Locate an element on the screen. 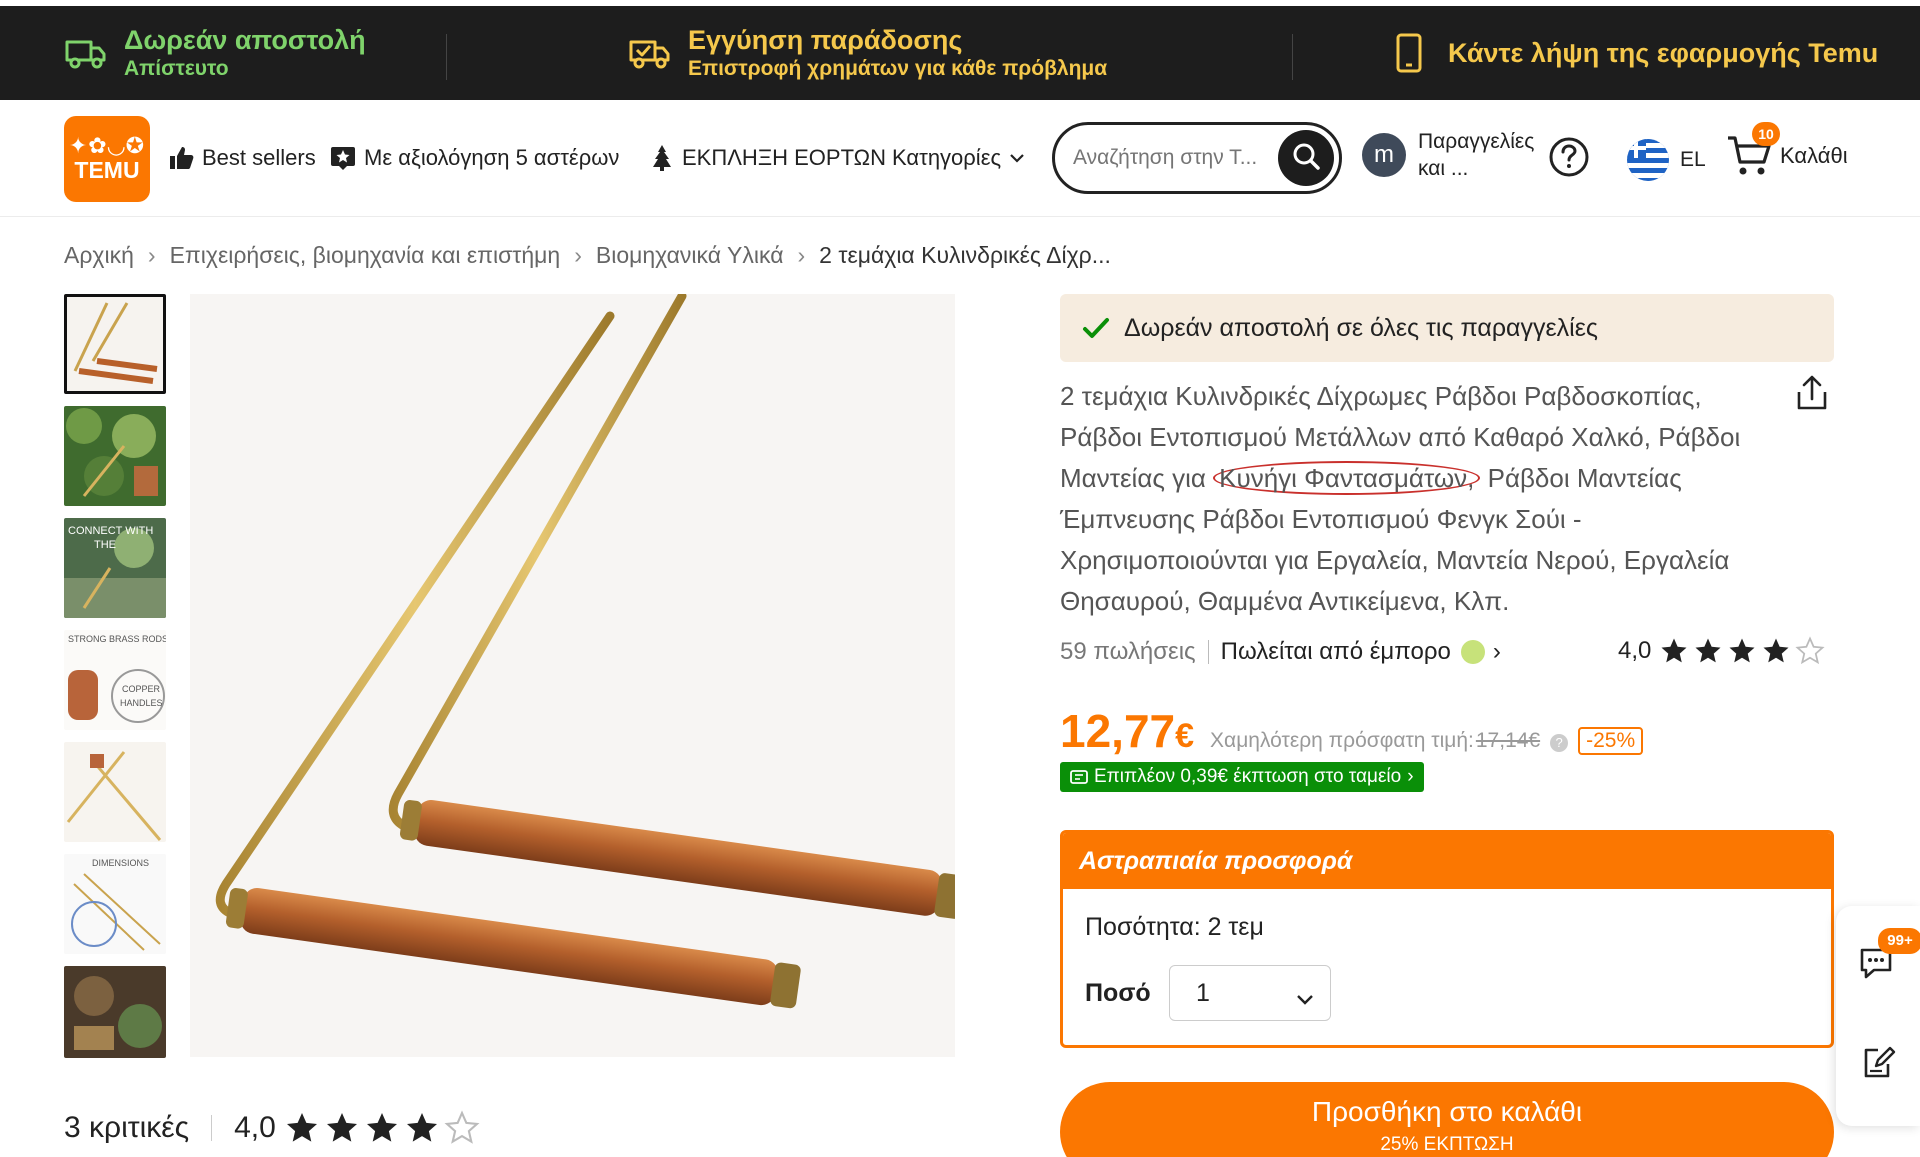  brass-rods-thumbnail-image: STRONG BRASS RODS COPPER HANDLES is located at coordinates (115, 680).